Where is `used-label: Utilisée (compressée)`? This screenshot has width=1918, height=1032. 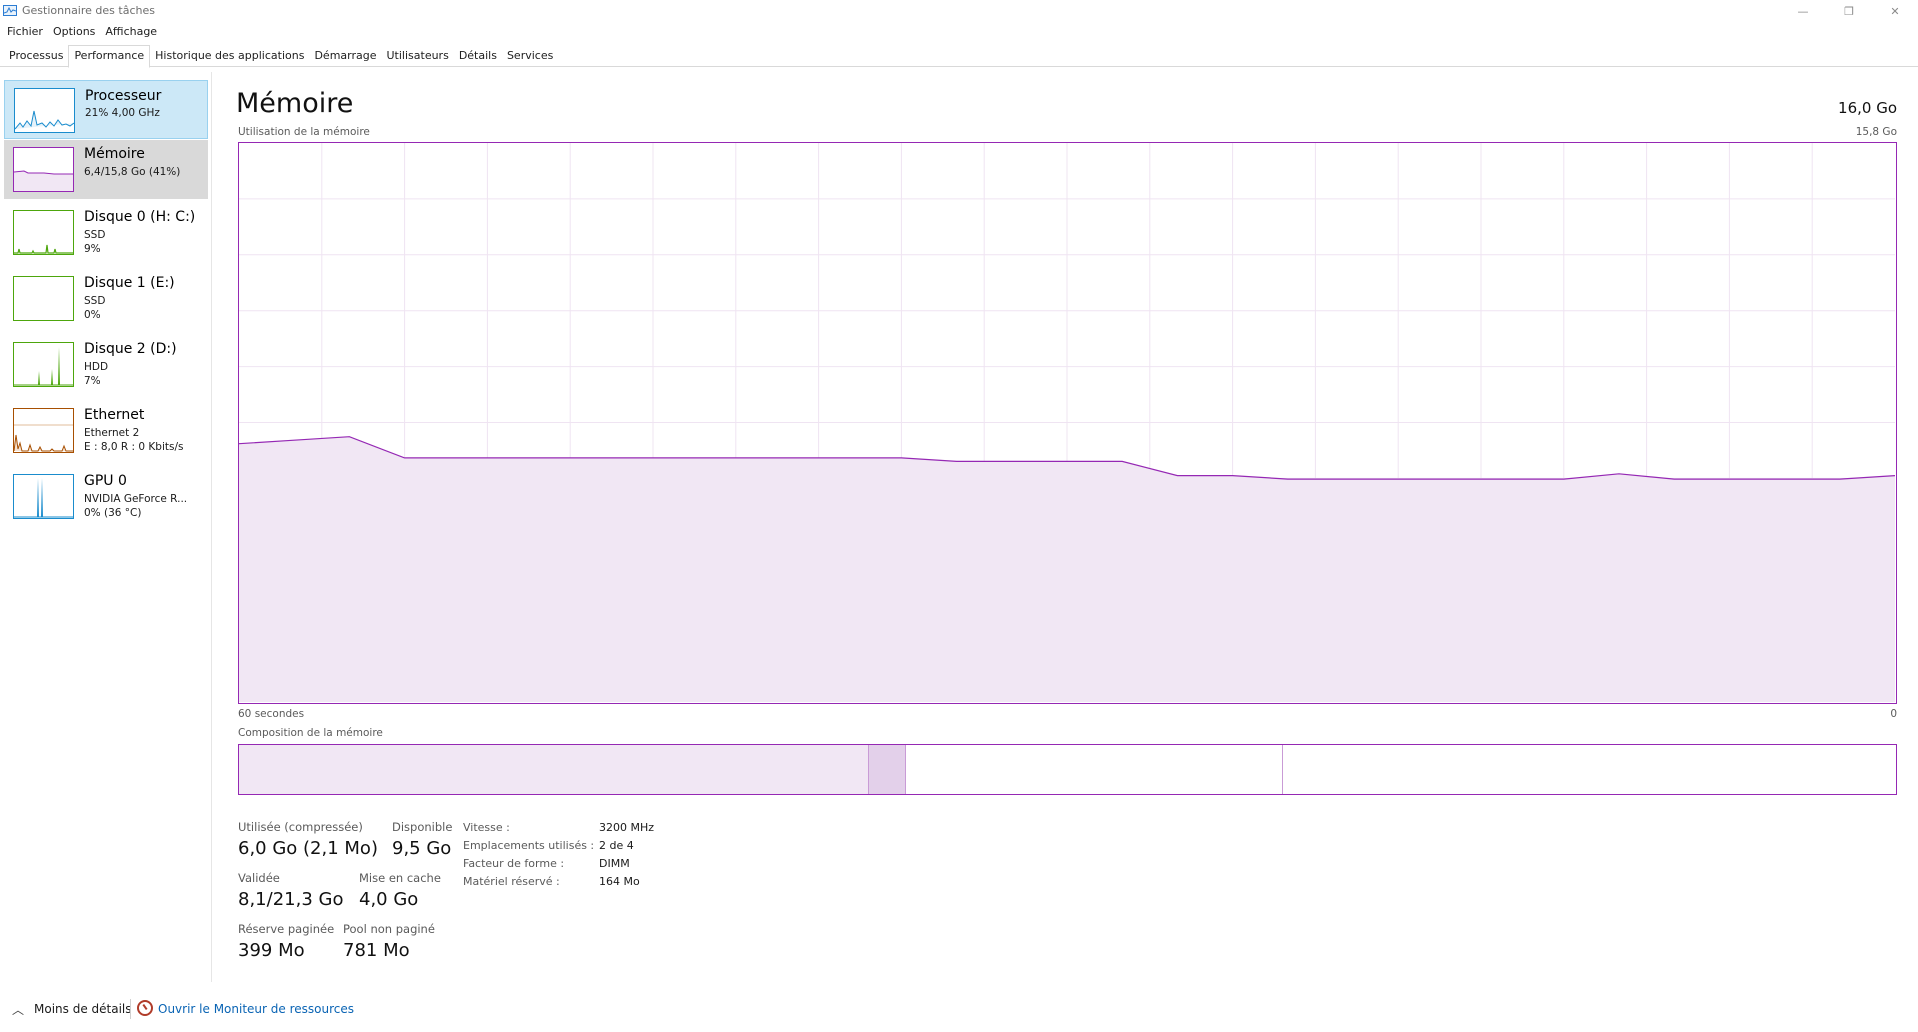
used-label: Utilisée (compressée) is located at coordinates (300, 827).